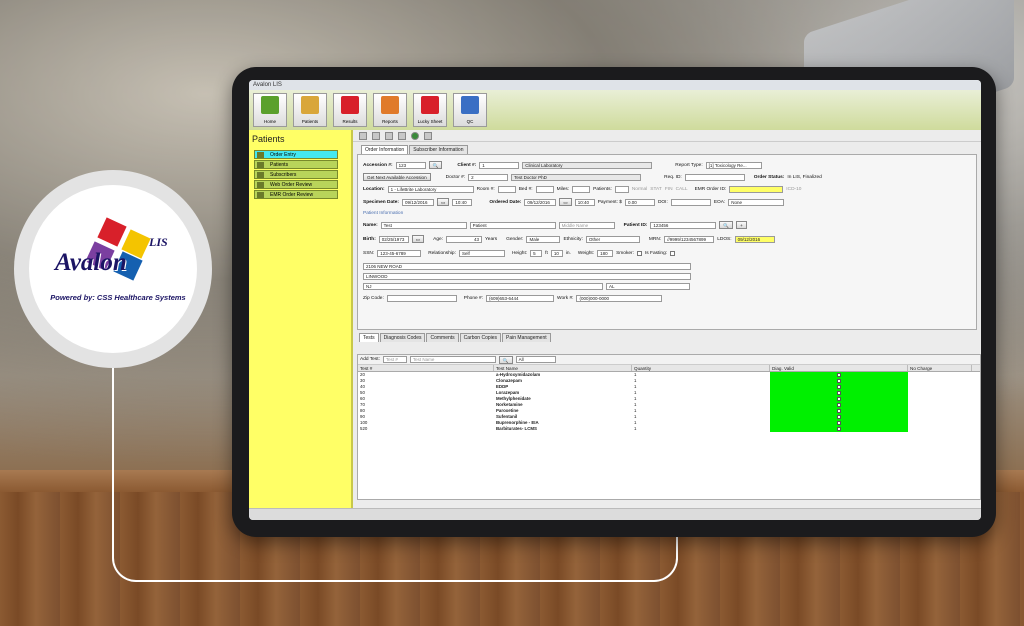 This screenshot has width=1024, height=626. What do you see at coordinates (639, 189) in the screenshot?
I see `priority-normal: Normal` at bounding box center [639, 189].